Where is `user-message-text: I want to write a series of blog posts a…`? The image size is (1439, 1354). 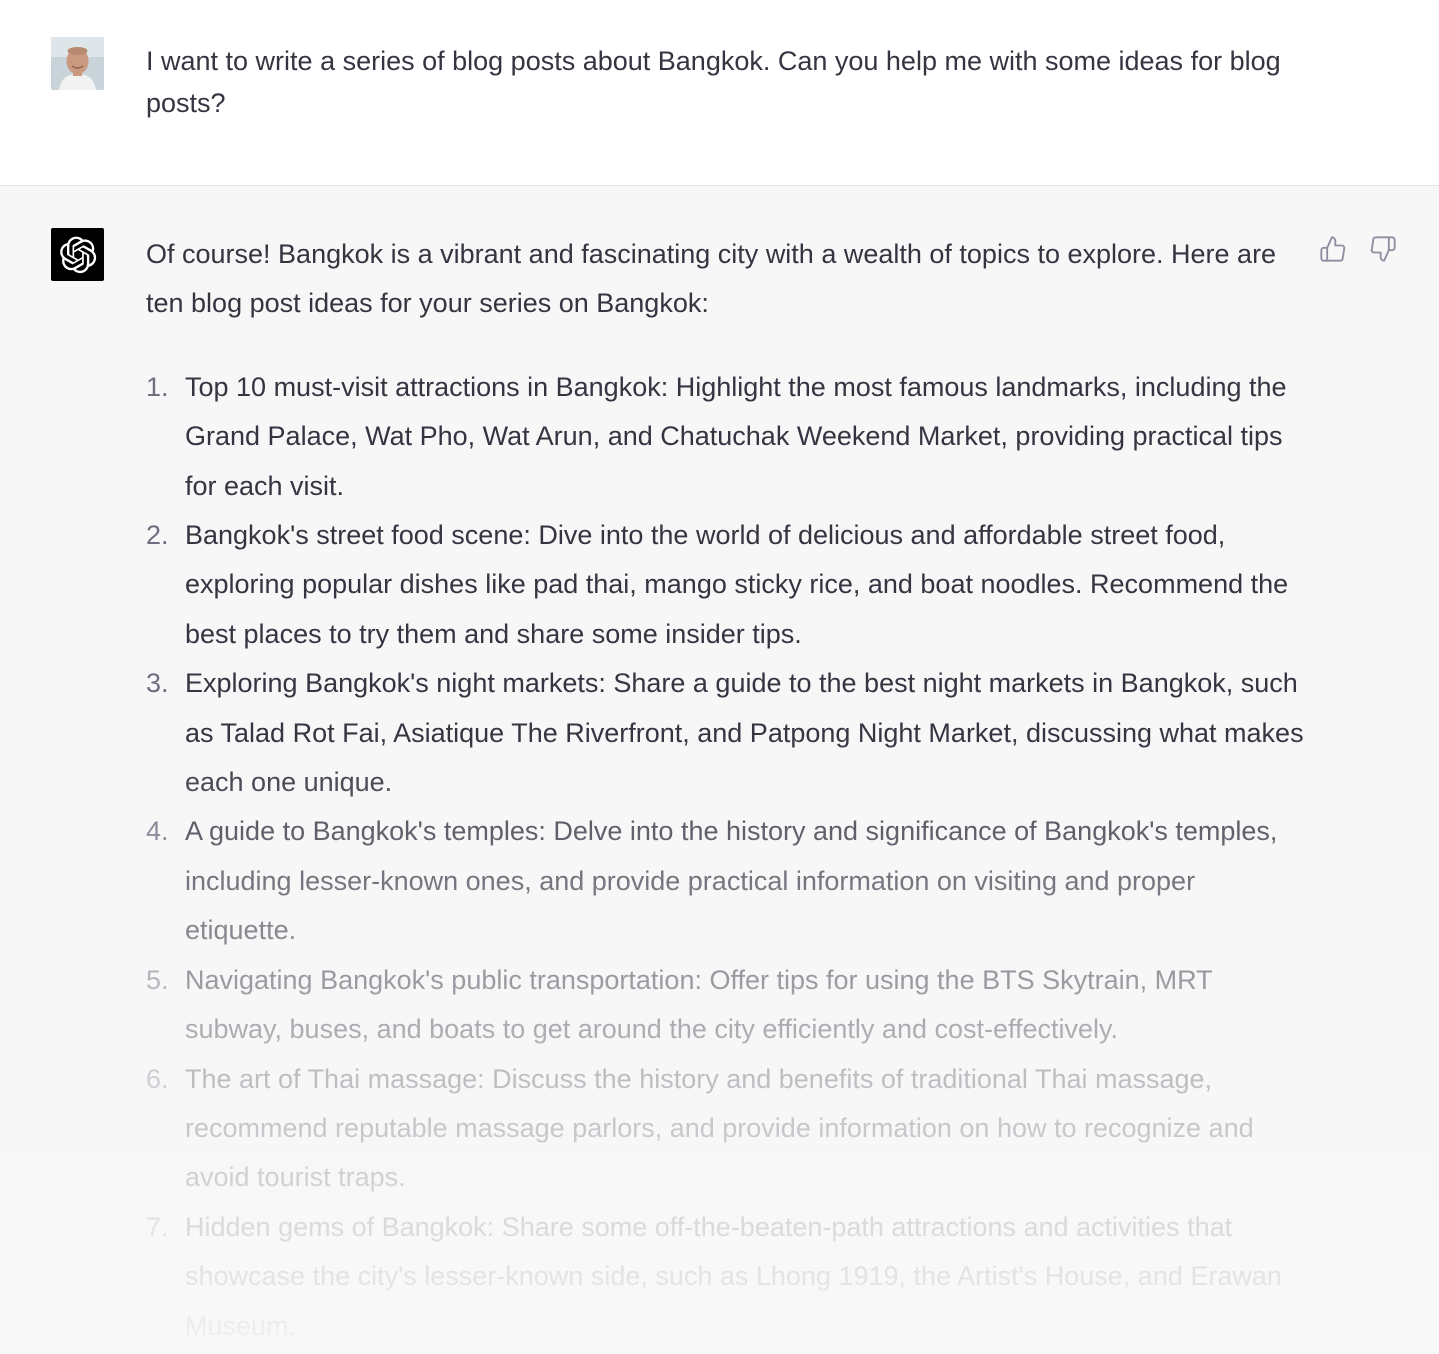 user-message-text: I want to write a series of blog posts a… is located at coordinates (713, 82).